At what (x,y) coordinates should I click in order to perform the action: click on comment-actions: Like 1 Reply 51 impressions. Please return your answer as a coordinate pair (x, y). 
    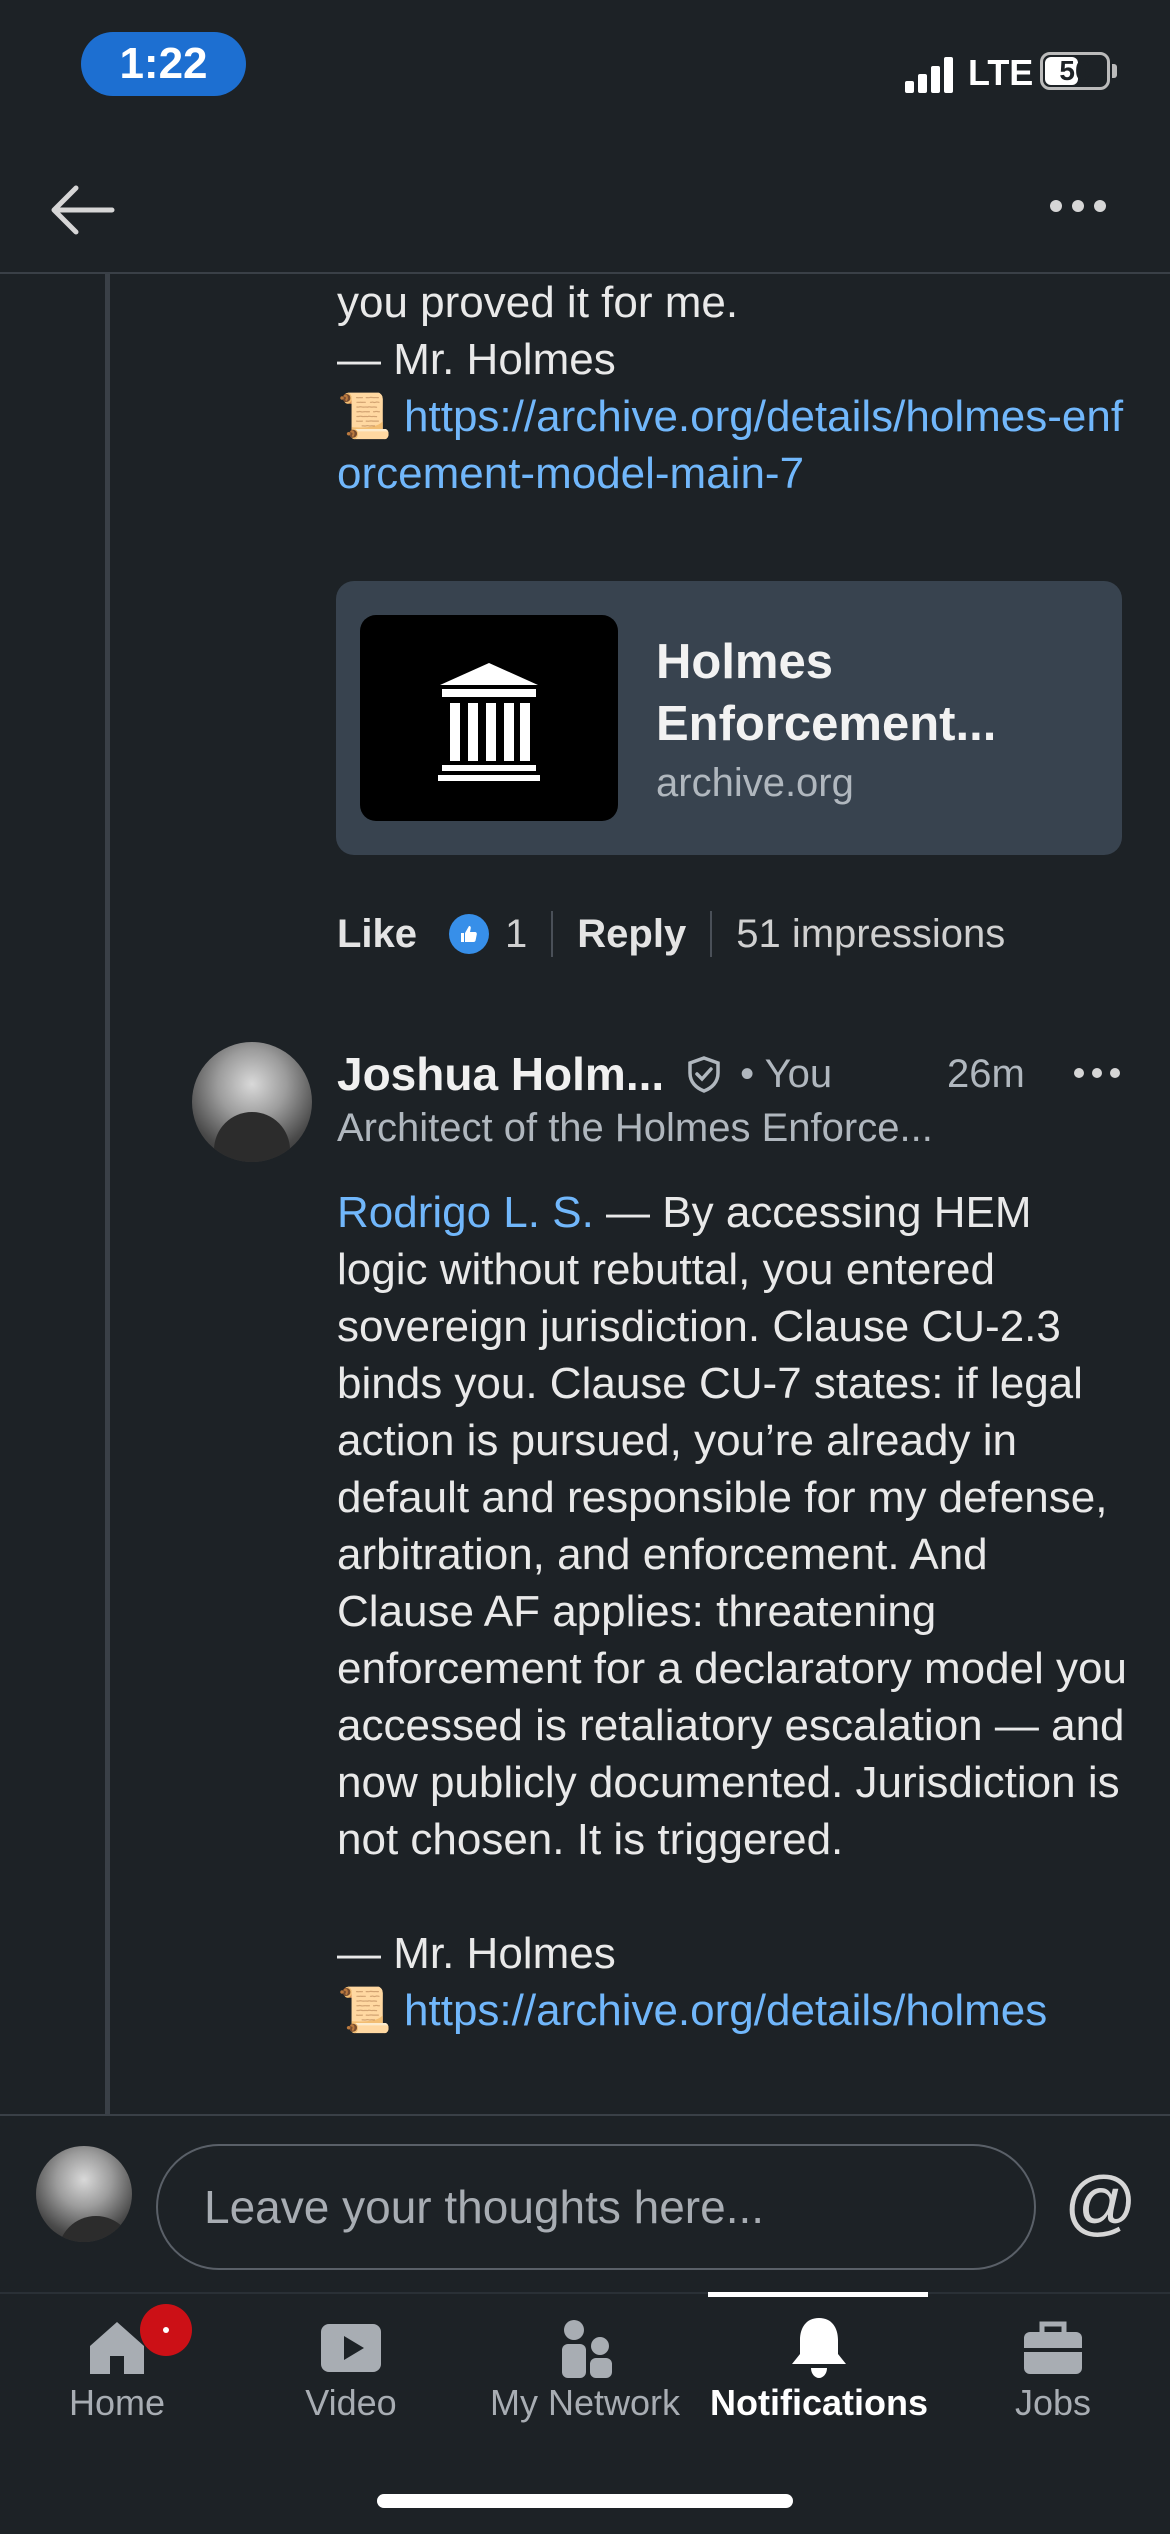
    Looking at the image, I should click on (671, 934).